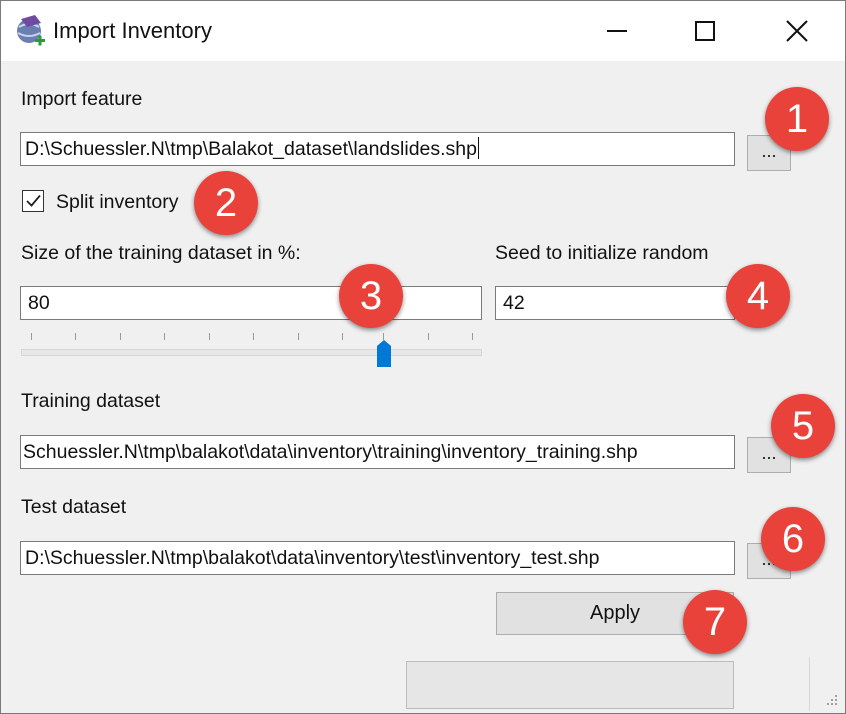  What do you see at coordinates (31, 30) in the screenshot?
I see `app-icon` at bounding box center [31, 30].